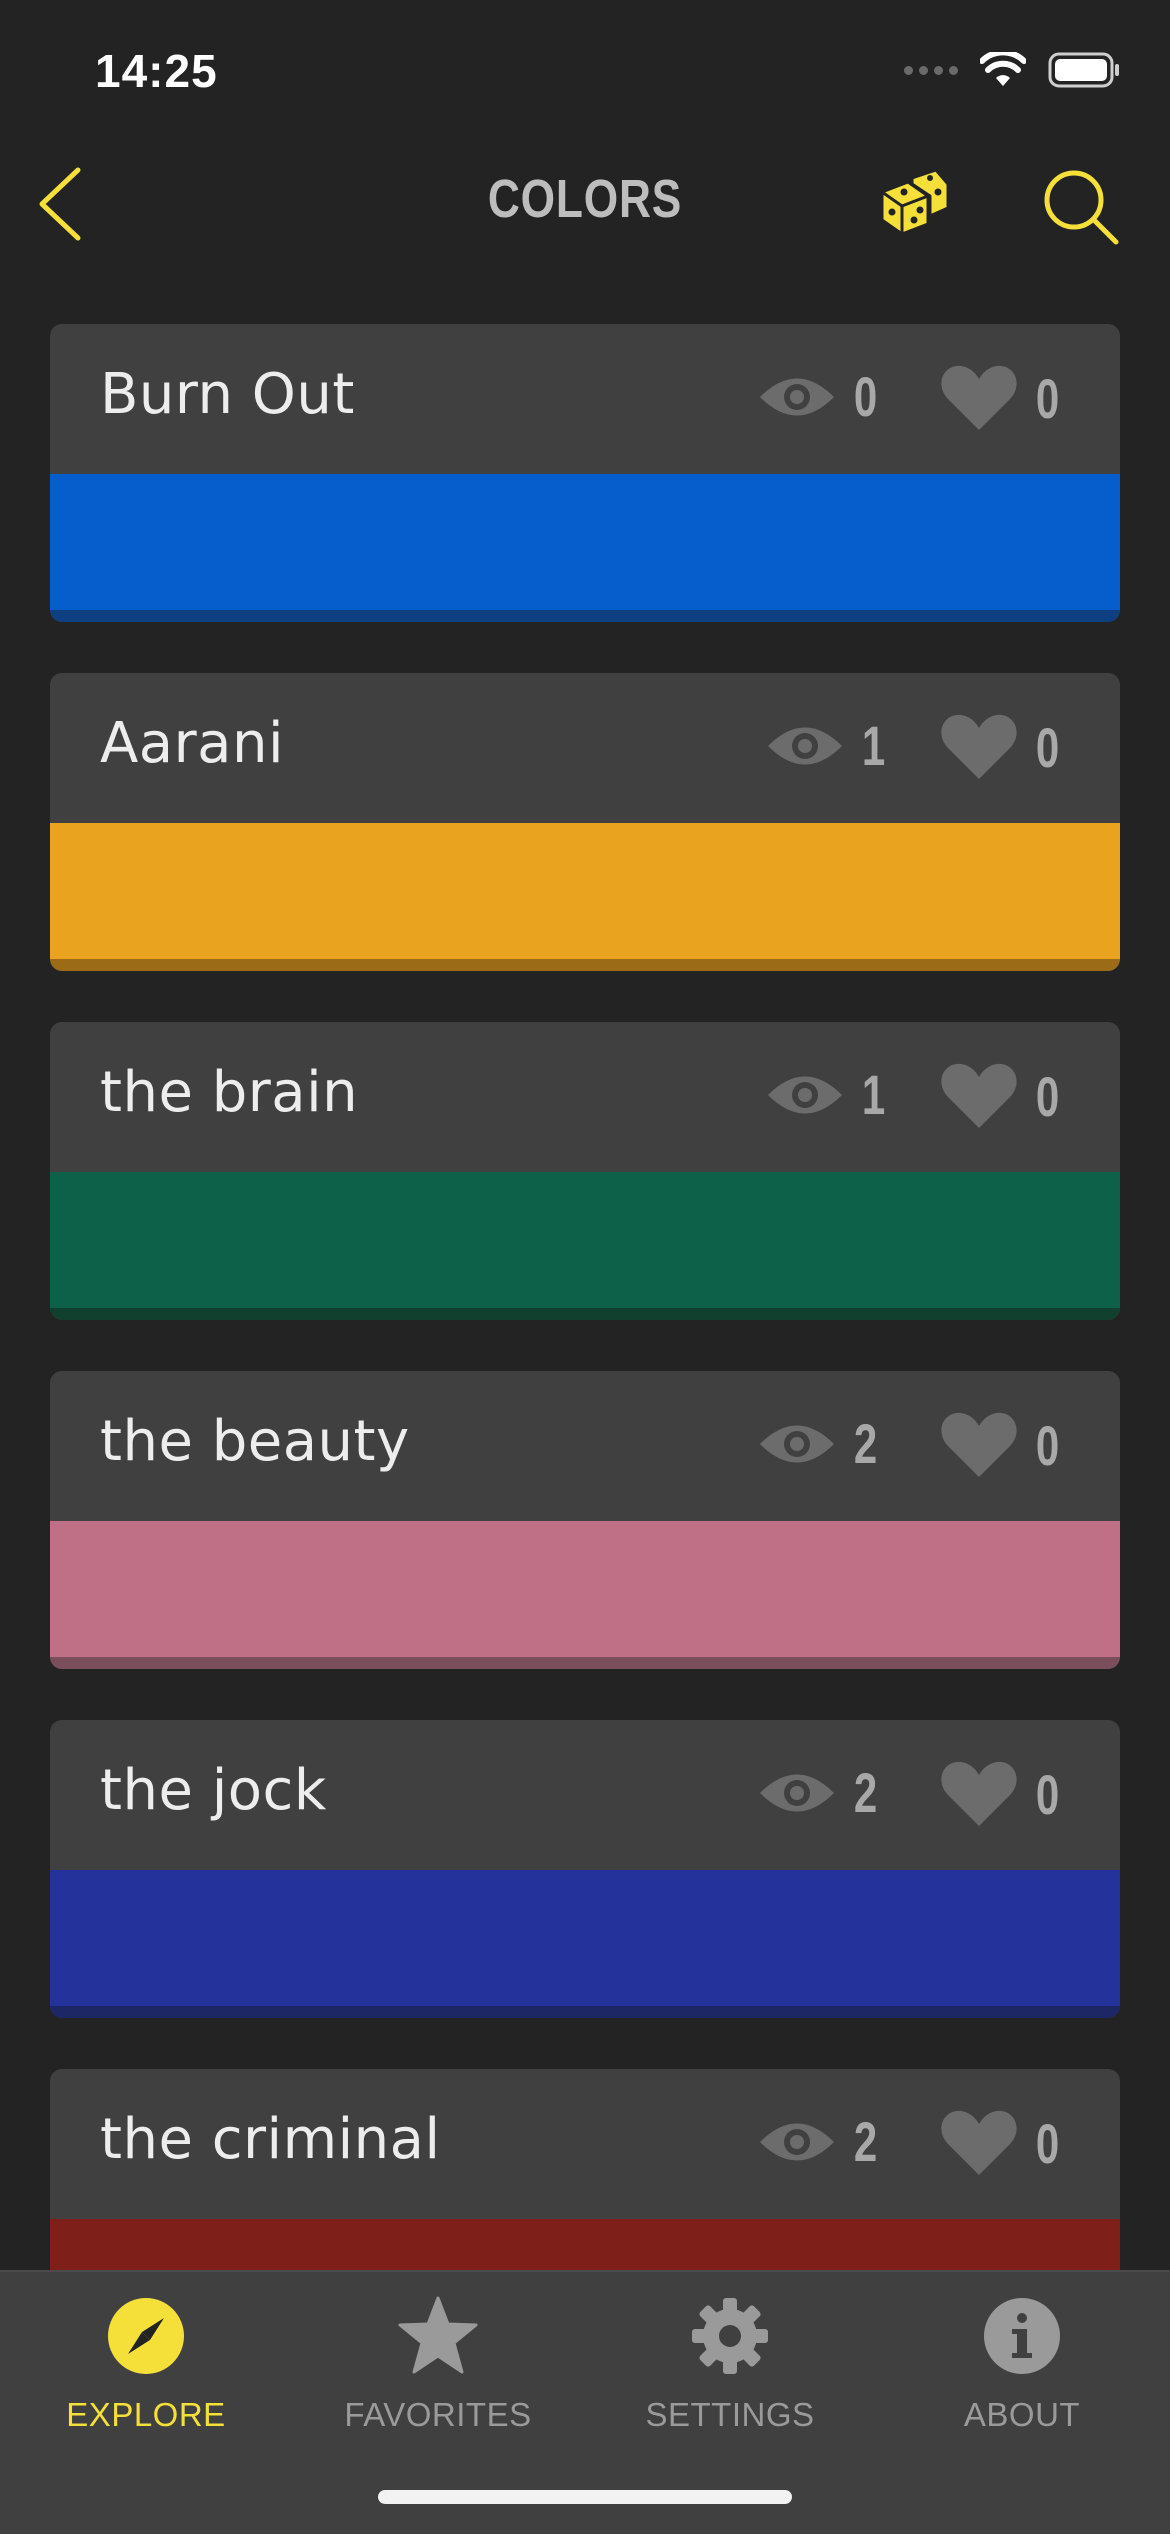 Image resolution: width=1170 pixels, height=2534 pixels. What do you see at coordinates (438, 2335) in the screenshot?
I see `star-icon` at bounding box center [438, 2335].